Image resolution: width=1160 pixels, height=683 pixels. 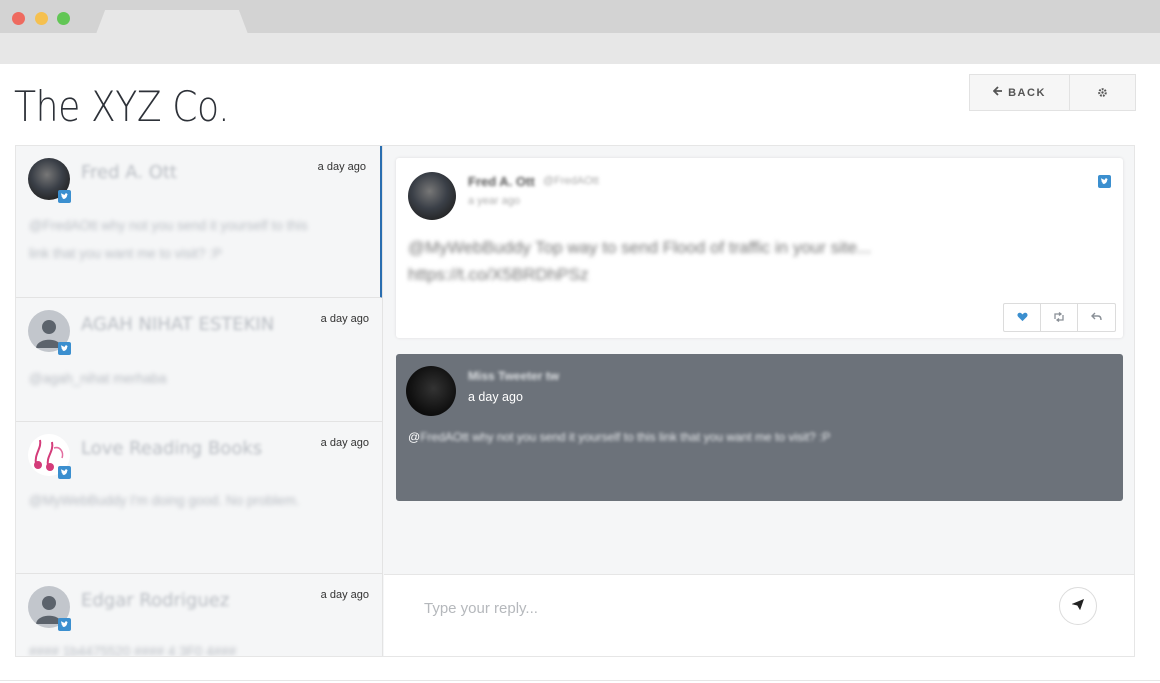 I want to click on send-button, so click(x=1078, y=606).